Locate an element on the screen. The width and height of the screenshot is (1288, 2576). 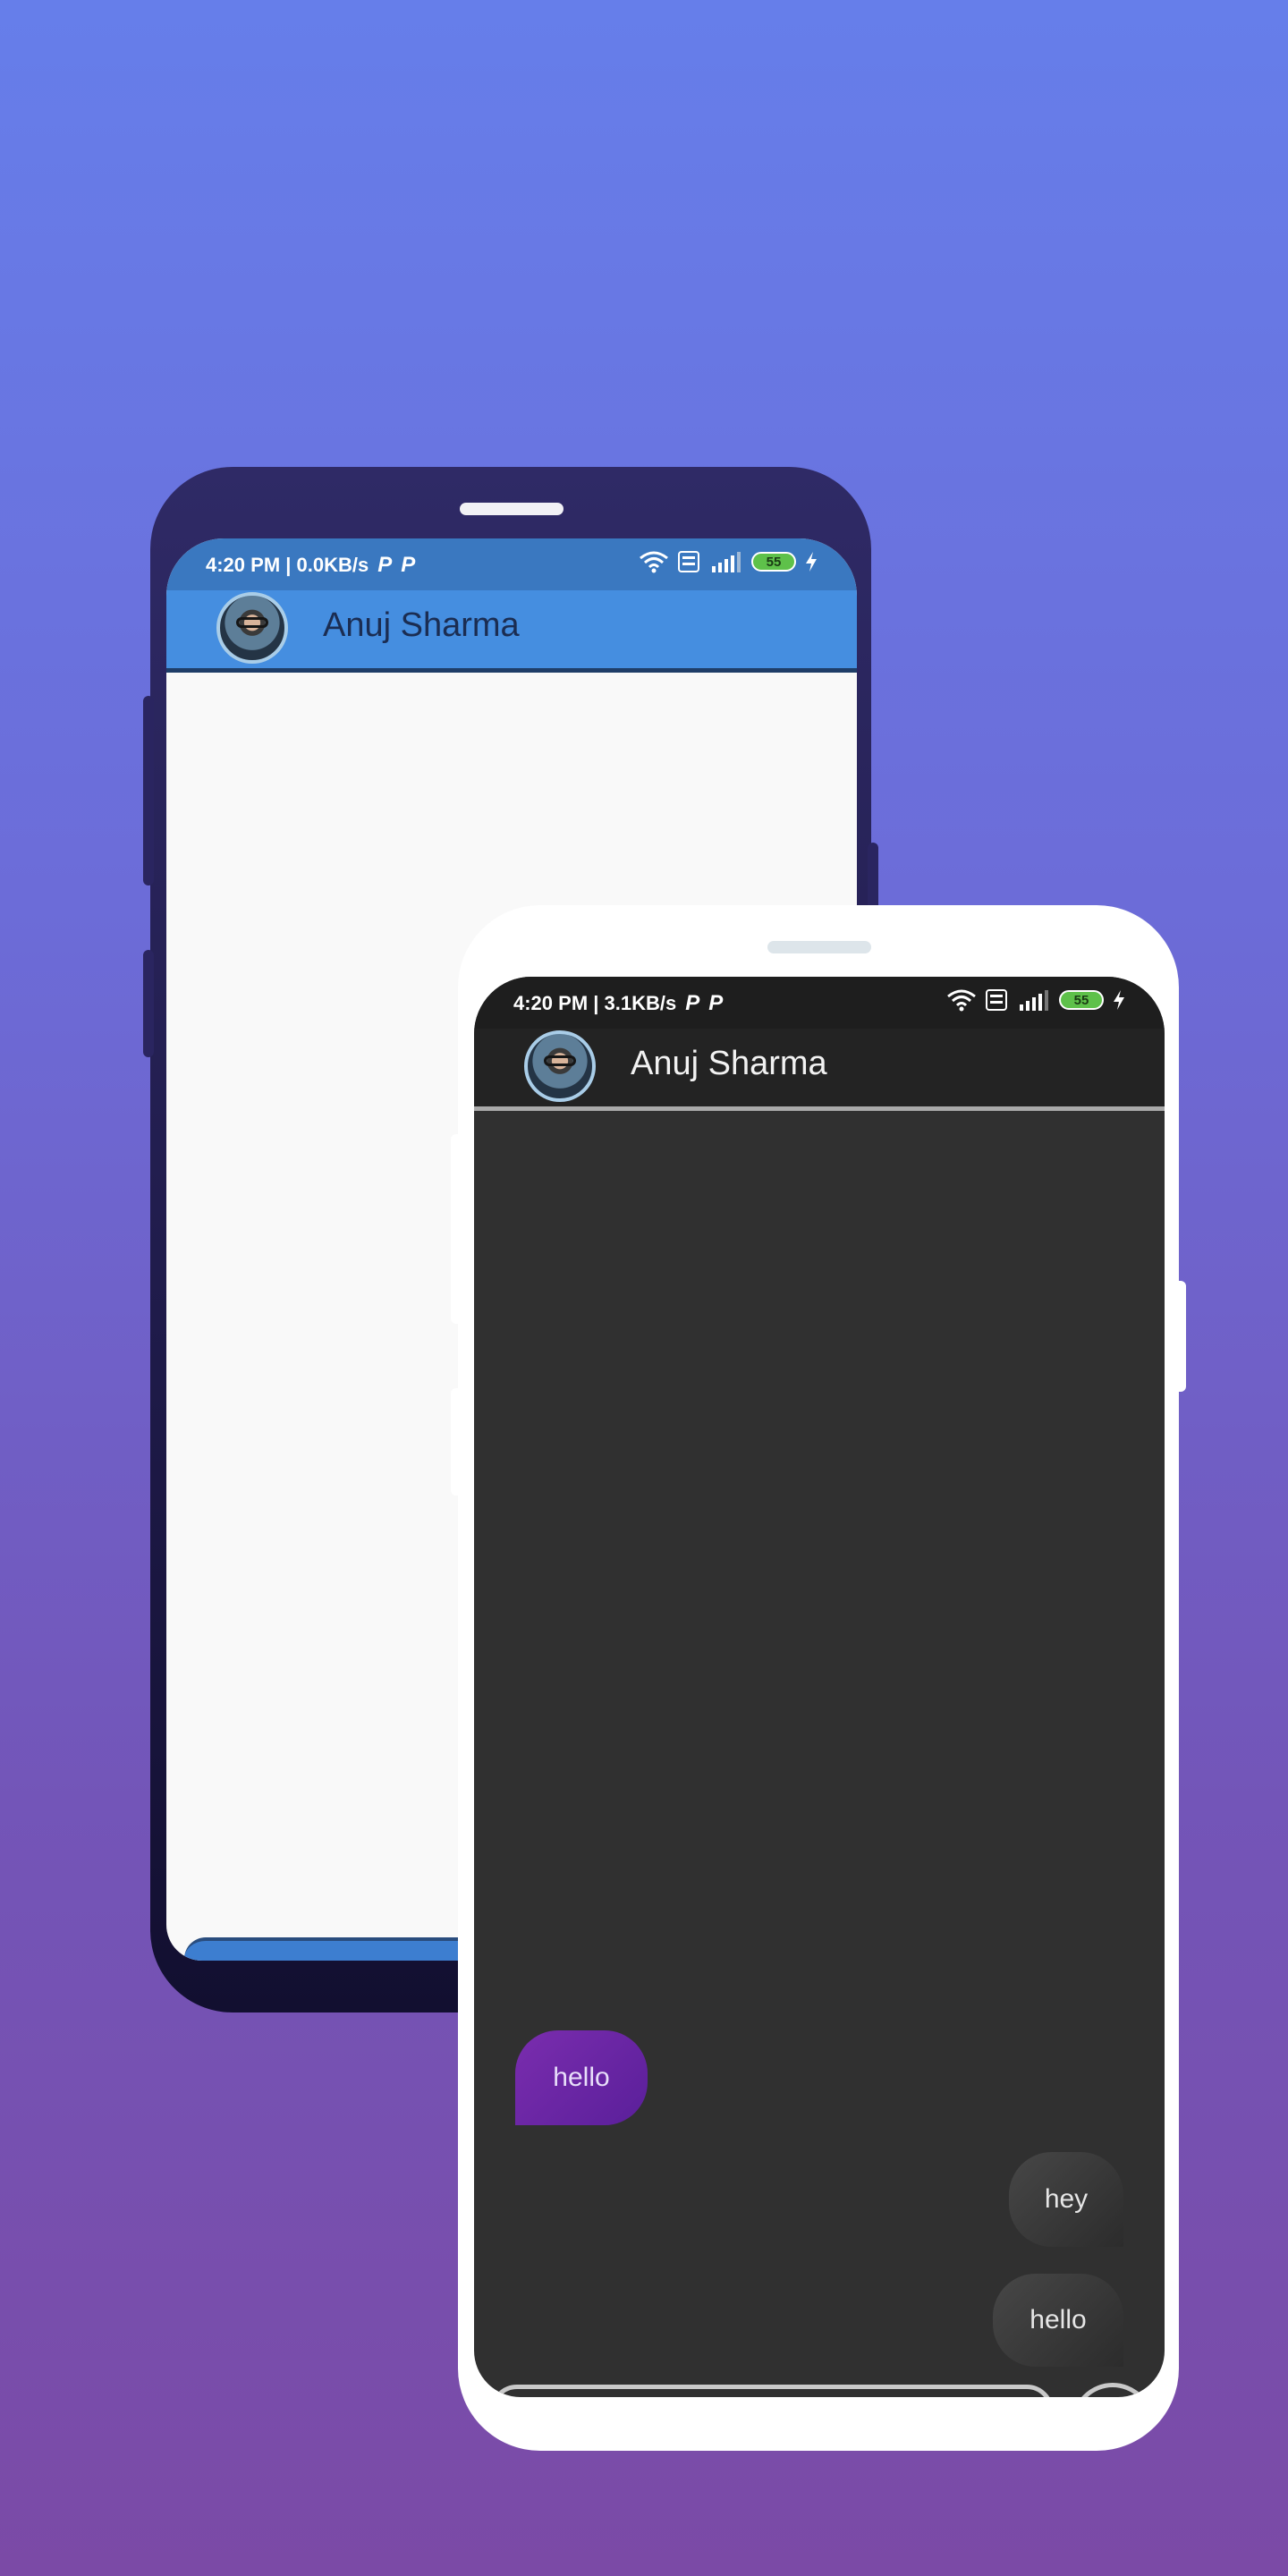
message-bubble-incoming: hello is located at coordinates (581, 2077).